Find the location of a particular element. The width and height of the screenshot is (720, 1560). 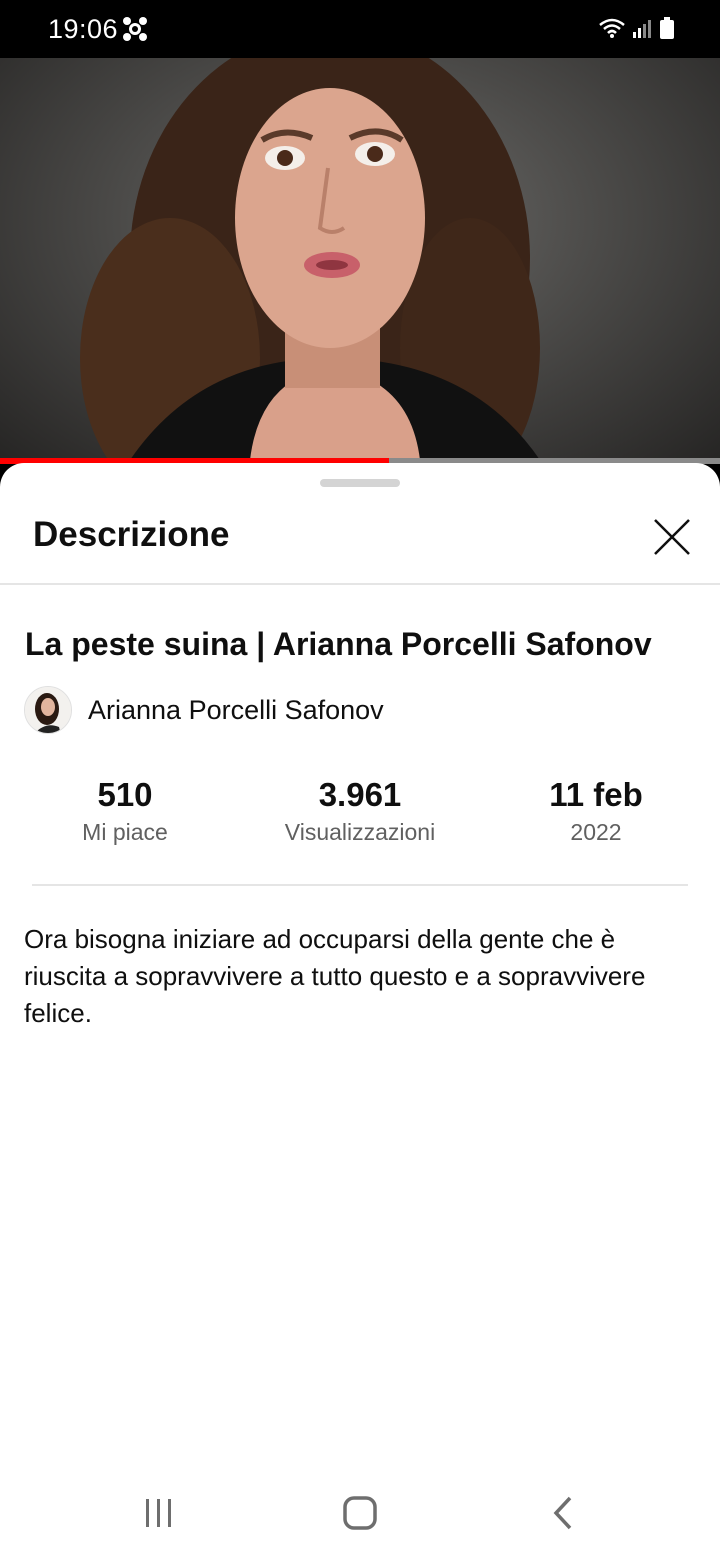

avatar is located at coordinates (48, 710).